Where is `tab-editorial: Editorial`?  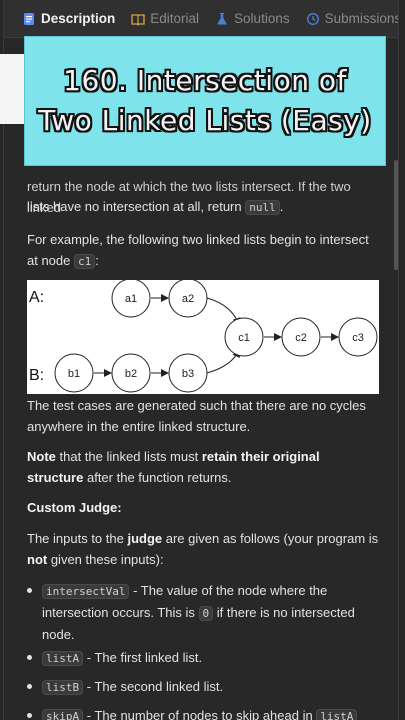 tab-editorial: Editorial is located at coordinates (165, 18).